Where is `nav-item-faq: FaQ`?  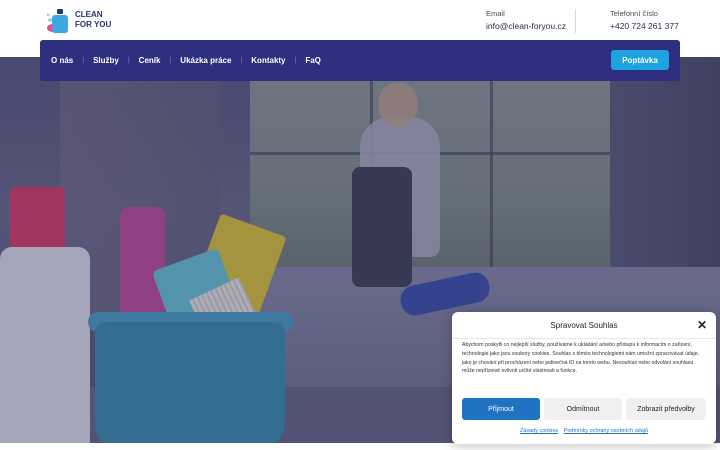 nav-item-faq: FaQ is located at coordinates (313, 60).